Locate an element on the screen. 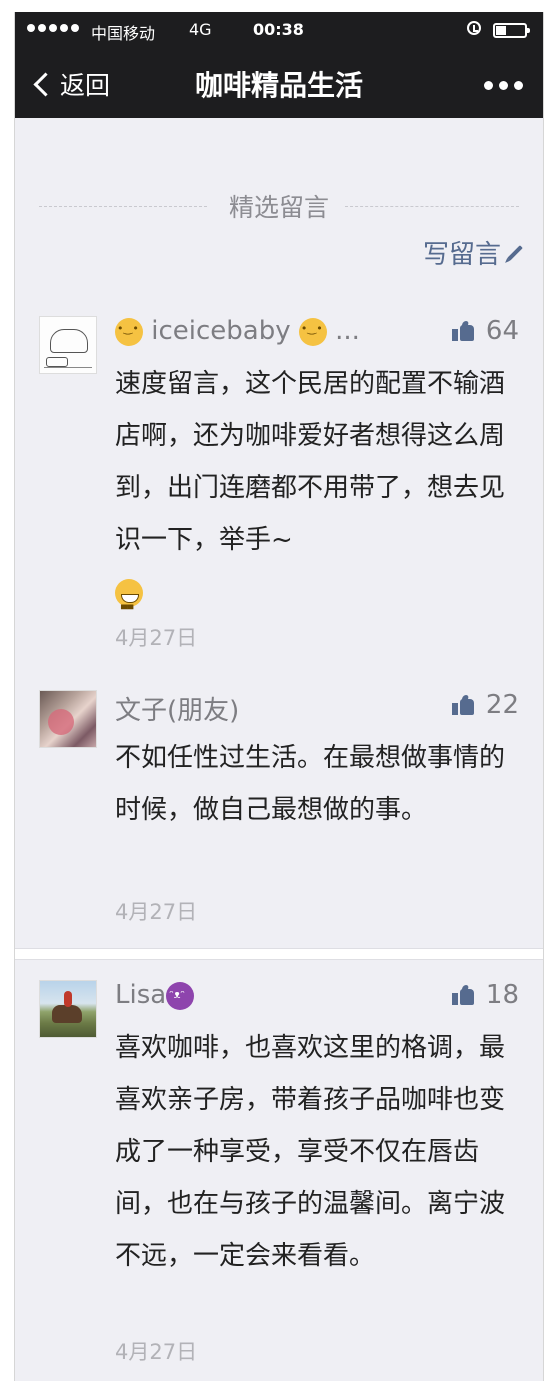  like-count: 64 is located at coordinates (502, 331).